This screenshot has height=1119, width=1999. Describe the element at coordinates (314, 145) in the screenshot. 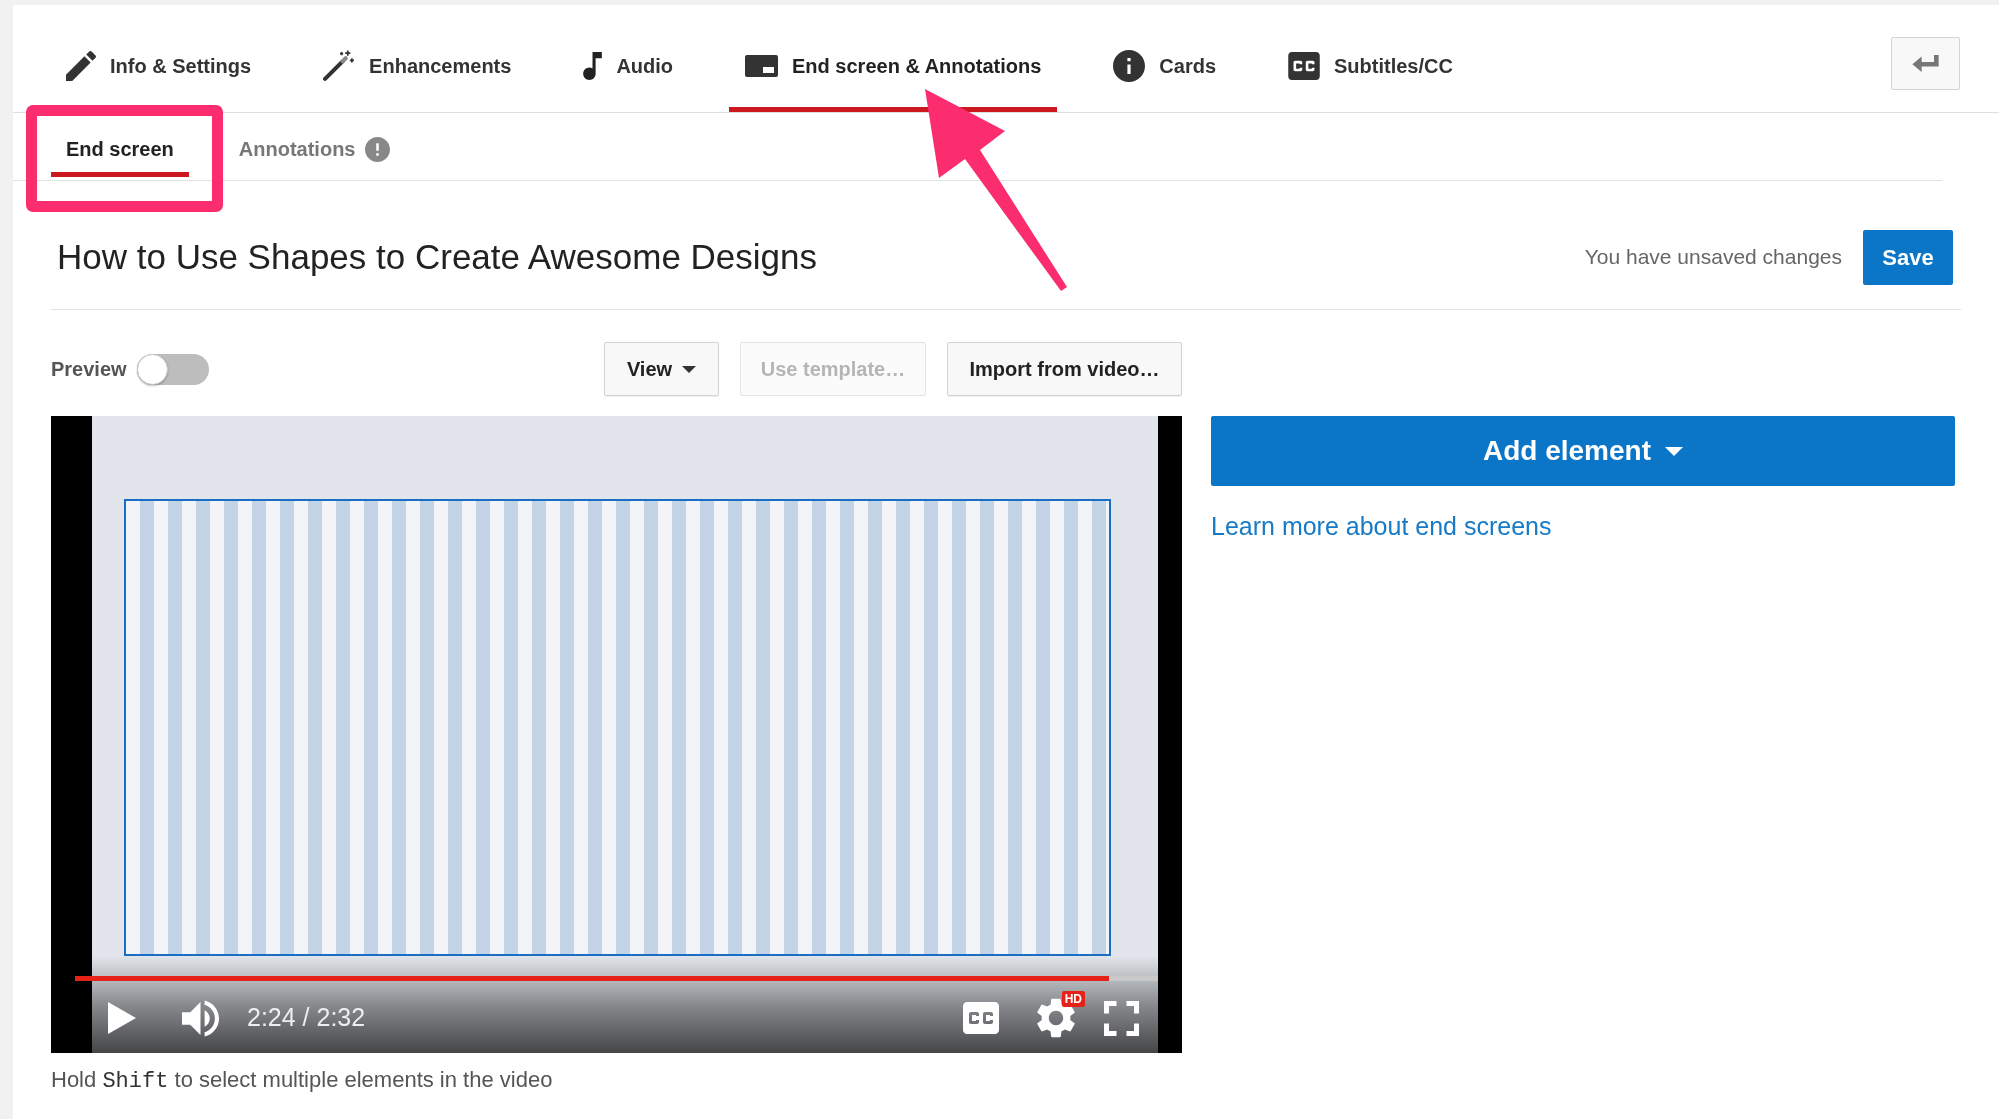

I see `subtab: Annotations` at that location.